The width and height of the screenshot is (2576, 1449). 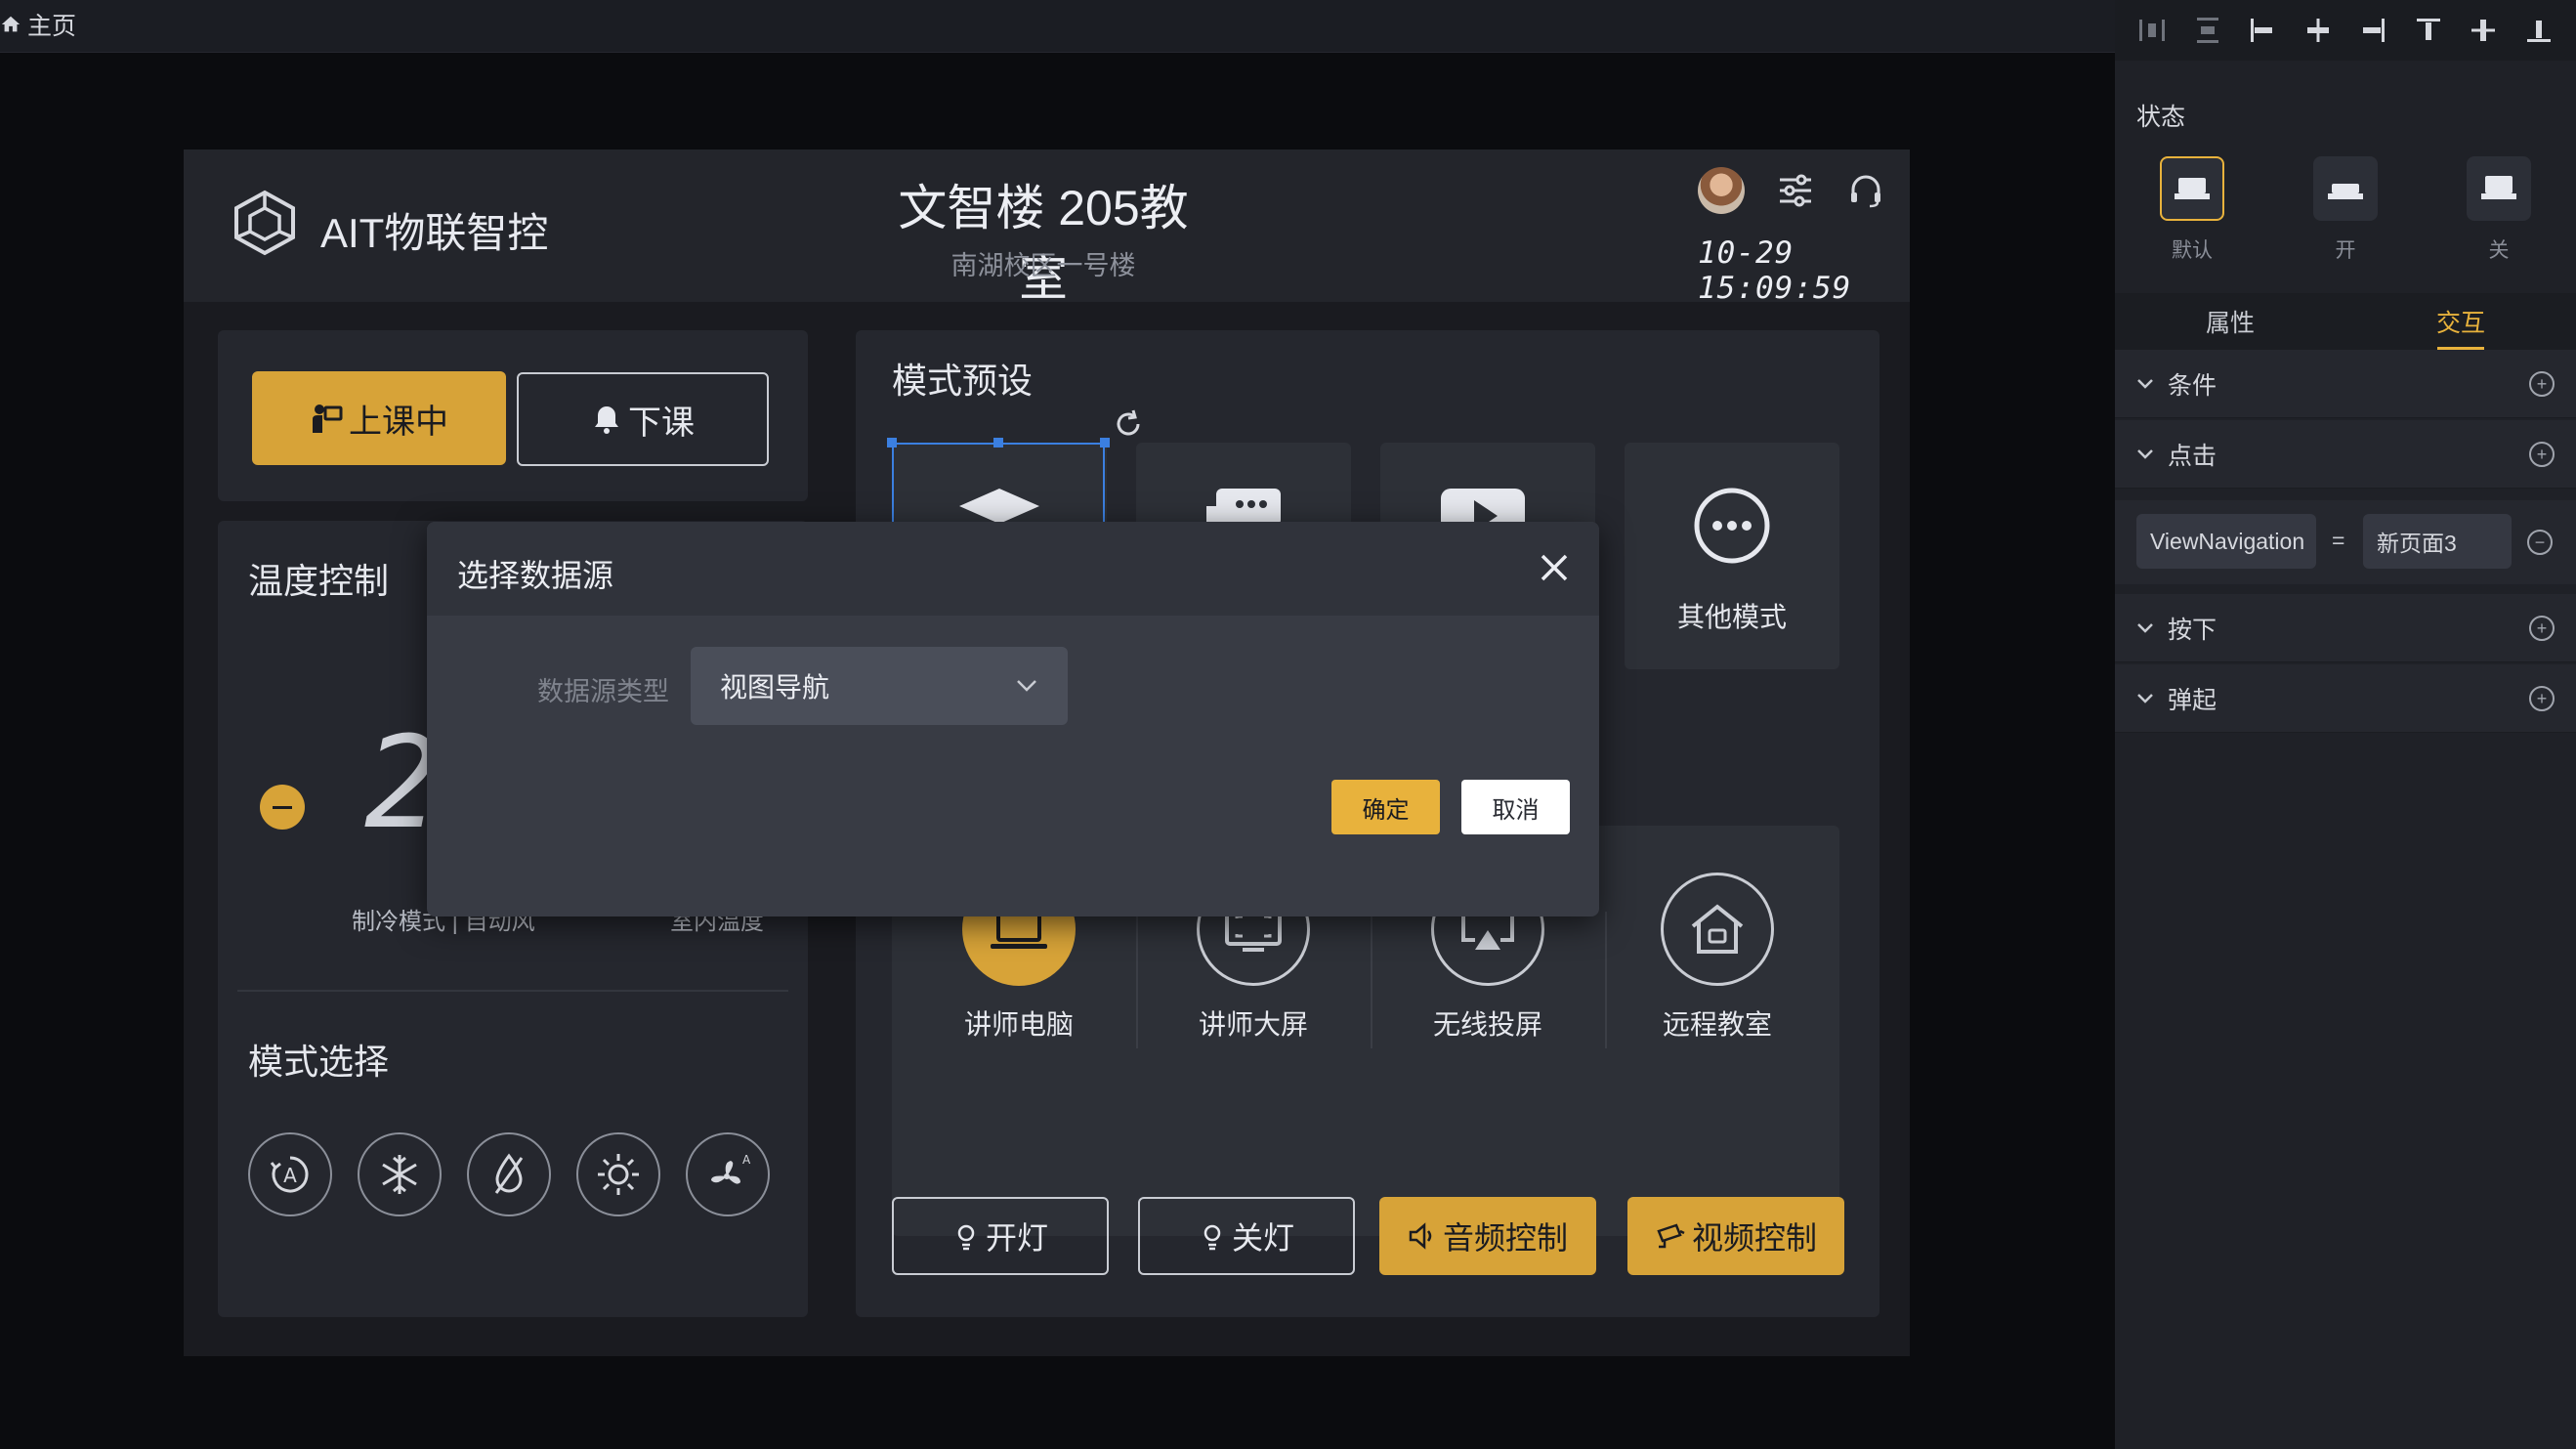 I want to click on close-icon, so click(x=1554, y=567).